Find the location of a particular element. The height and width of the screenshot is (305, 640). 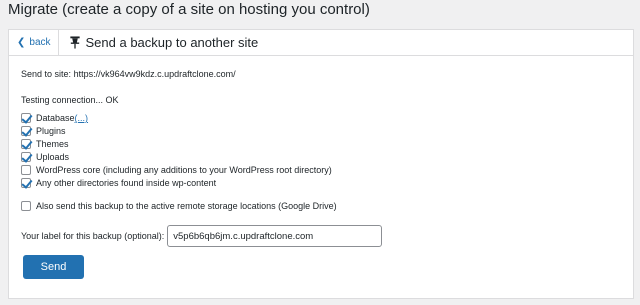

backup-label-input is located at coordinates (275, 236).